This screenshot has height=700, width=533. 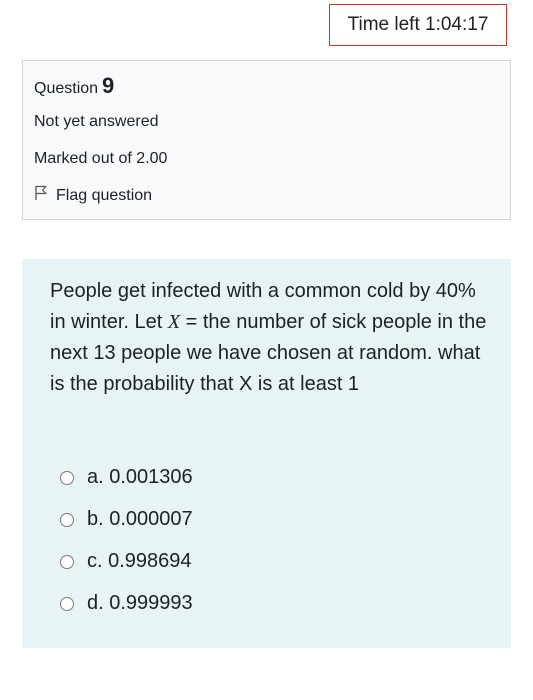 What do you see at coordinates (174, 322) in the screenshot?
I see `question-variable-x: X` at bounding box center [174, 322].